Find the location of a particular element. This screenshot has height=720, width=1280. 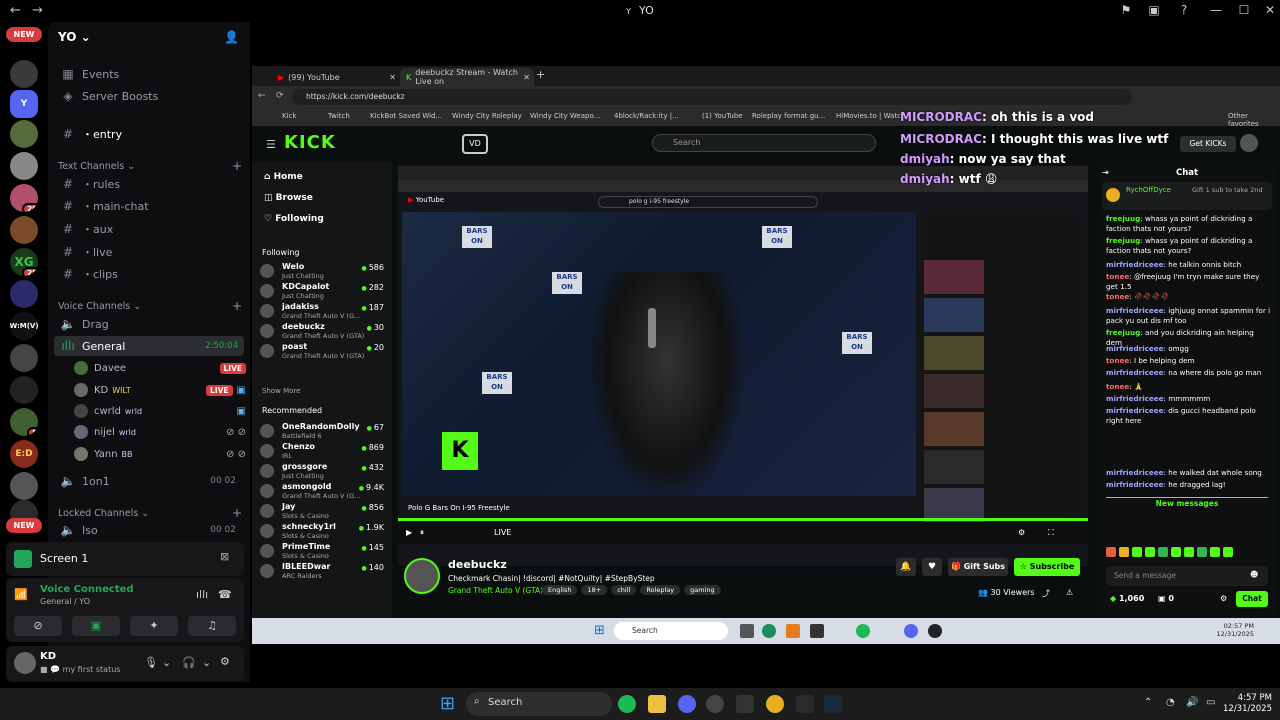

text-channels-category: Text Channels ⌄ + is located at coordinates (150, 166).